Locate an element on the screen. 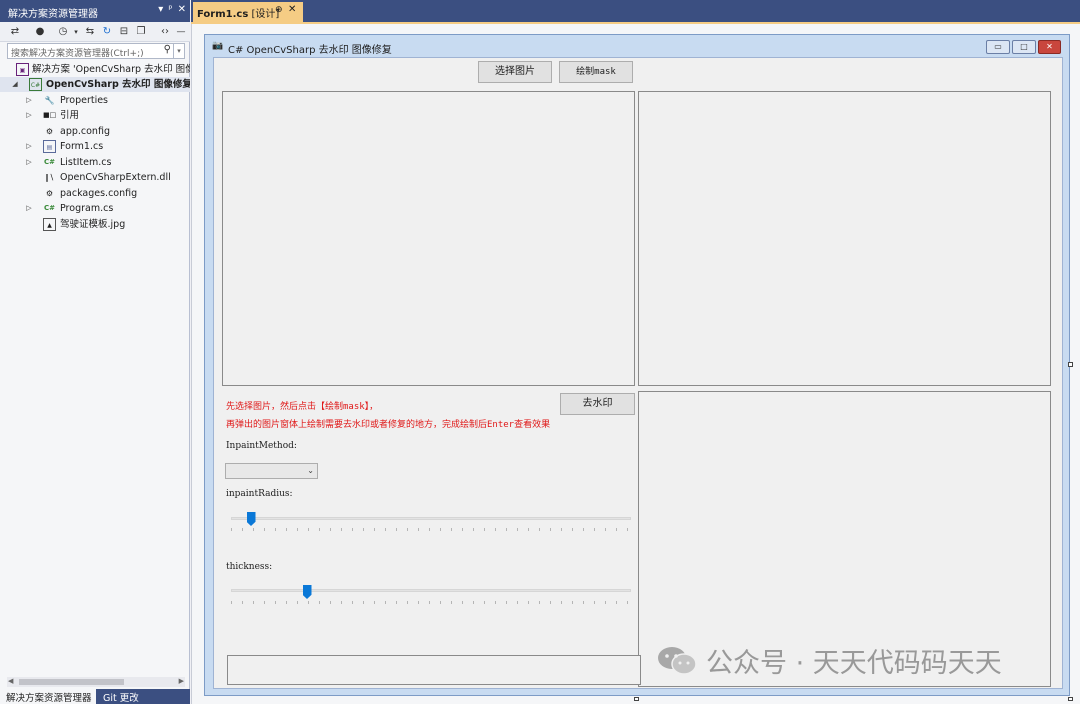  tab-form1-designer: Form1.cs [设计] ⊕ ✕ is located at coordinates (248, 12).